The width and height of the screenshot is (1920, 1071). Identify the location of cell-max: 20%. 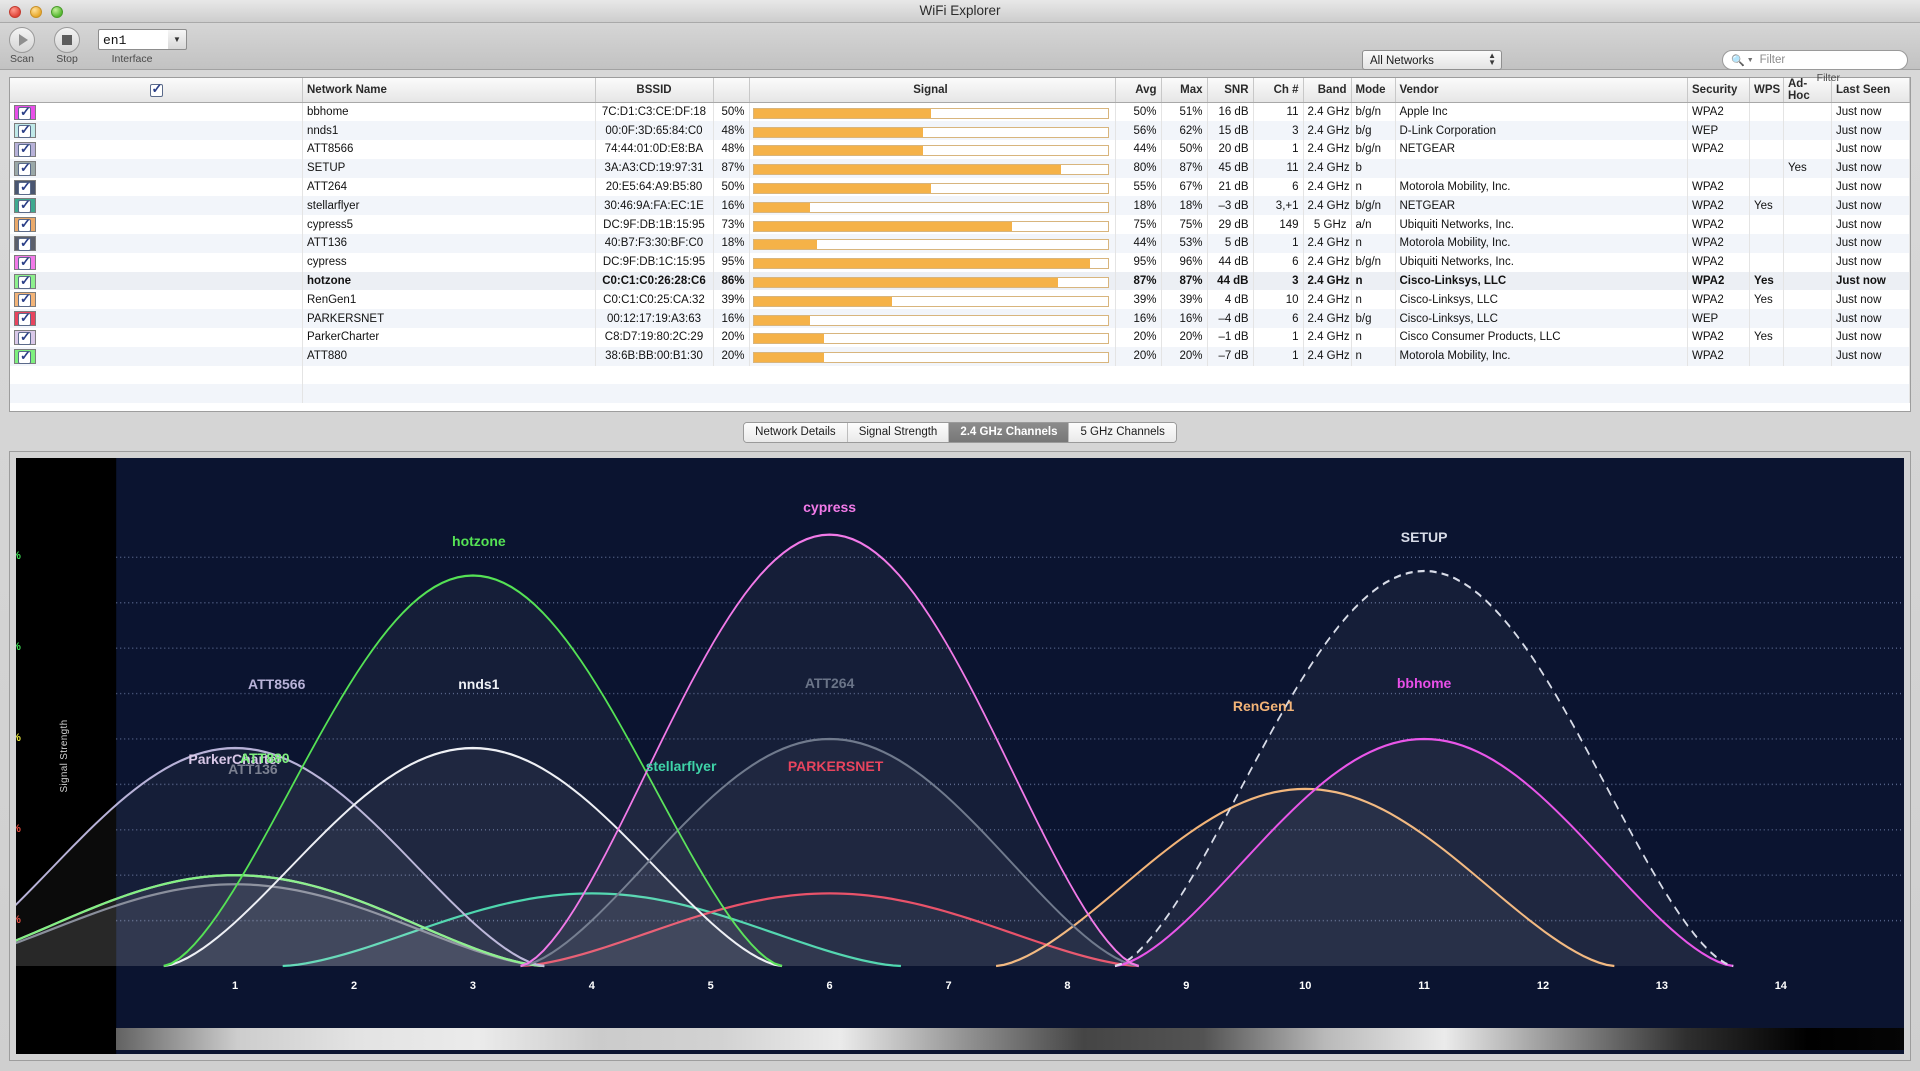
(1184, 356).